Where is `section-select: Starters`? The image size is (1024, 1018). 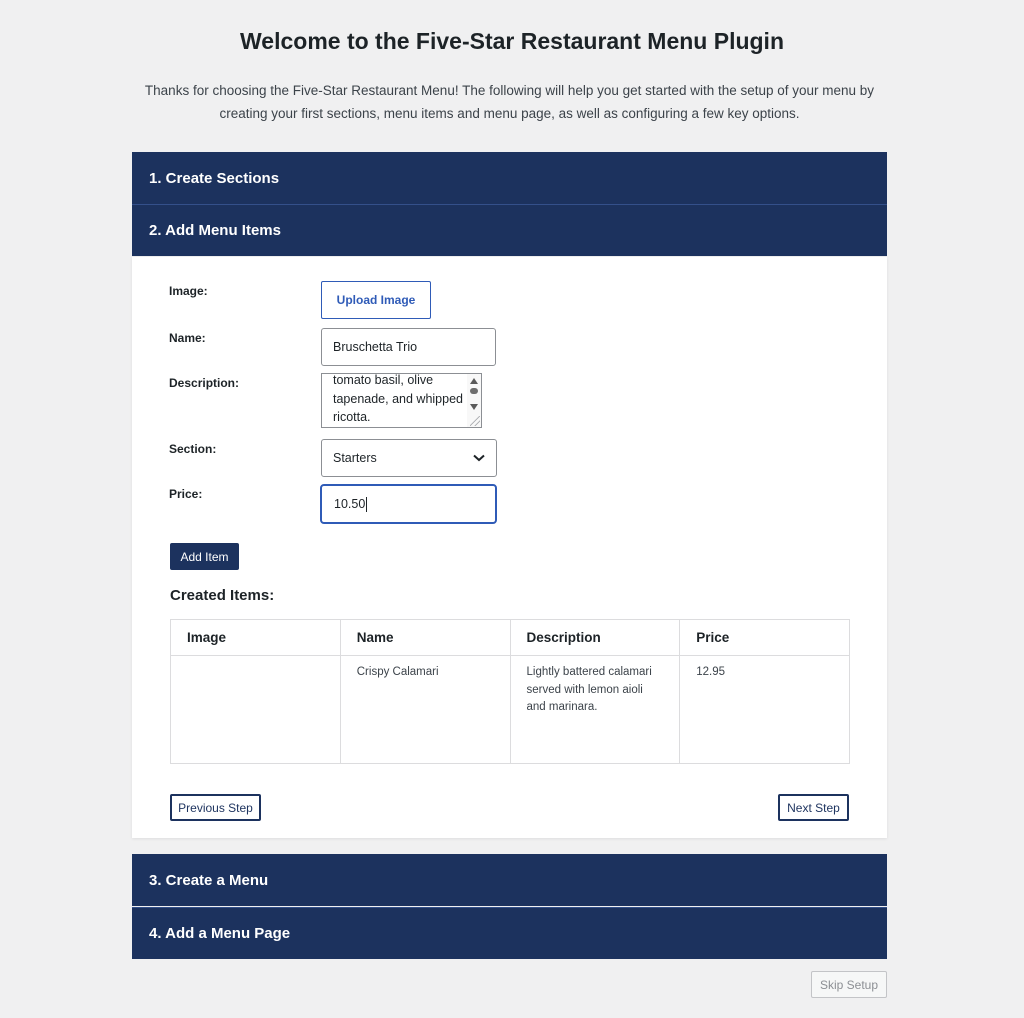
section-select: Starters is located at coordinates (409, 458).